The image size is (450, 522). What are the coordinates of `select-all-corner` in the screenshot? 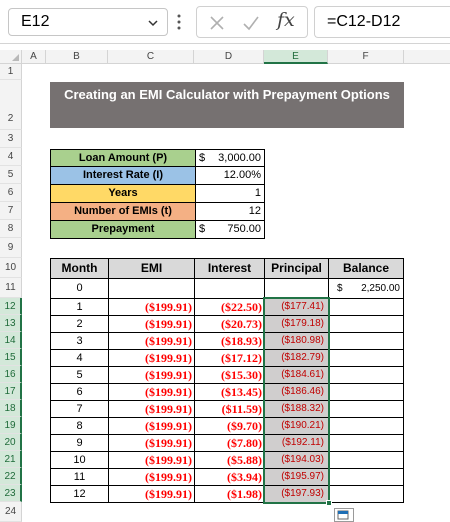 It's located at (11, 57).